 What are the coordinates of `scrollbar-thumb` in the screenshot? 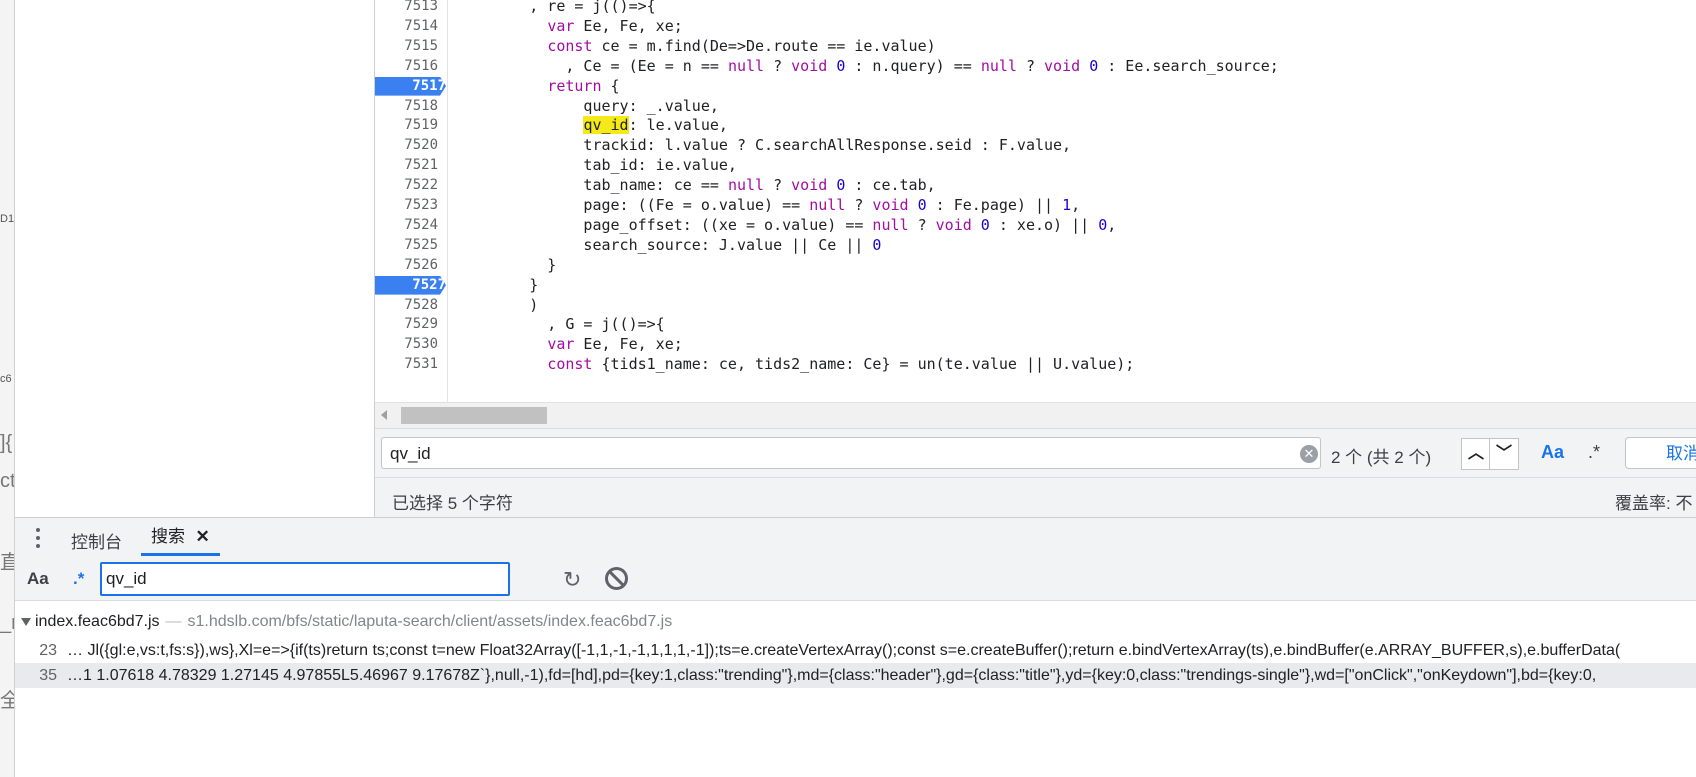 It's located at (474, 415).